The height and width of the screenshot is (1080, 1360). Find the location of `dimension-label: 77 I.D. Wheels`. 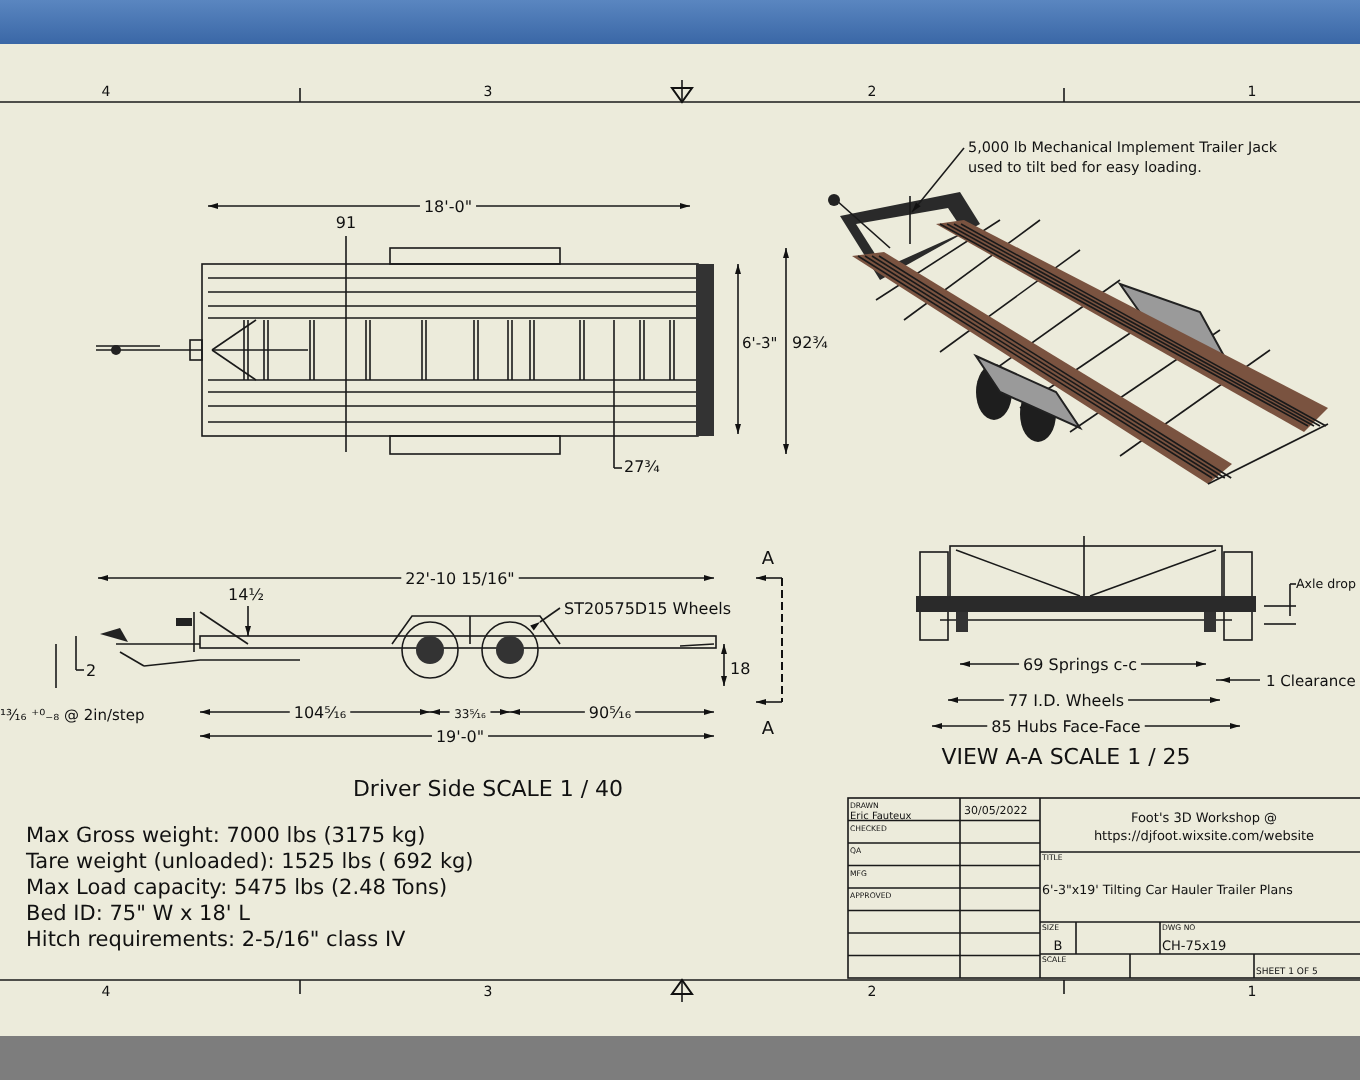

dimension-label: 77 I.D. Wheels is located at coordinates (1066, 701).